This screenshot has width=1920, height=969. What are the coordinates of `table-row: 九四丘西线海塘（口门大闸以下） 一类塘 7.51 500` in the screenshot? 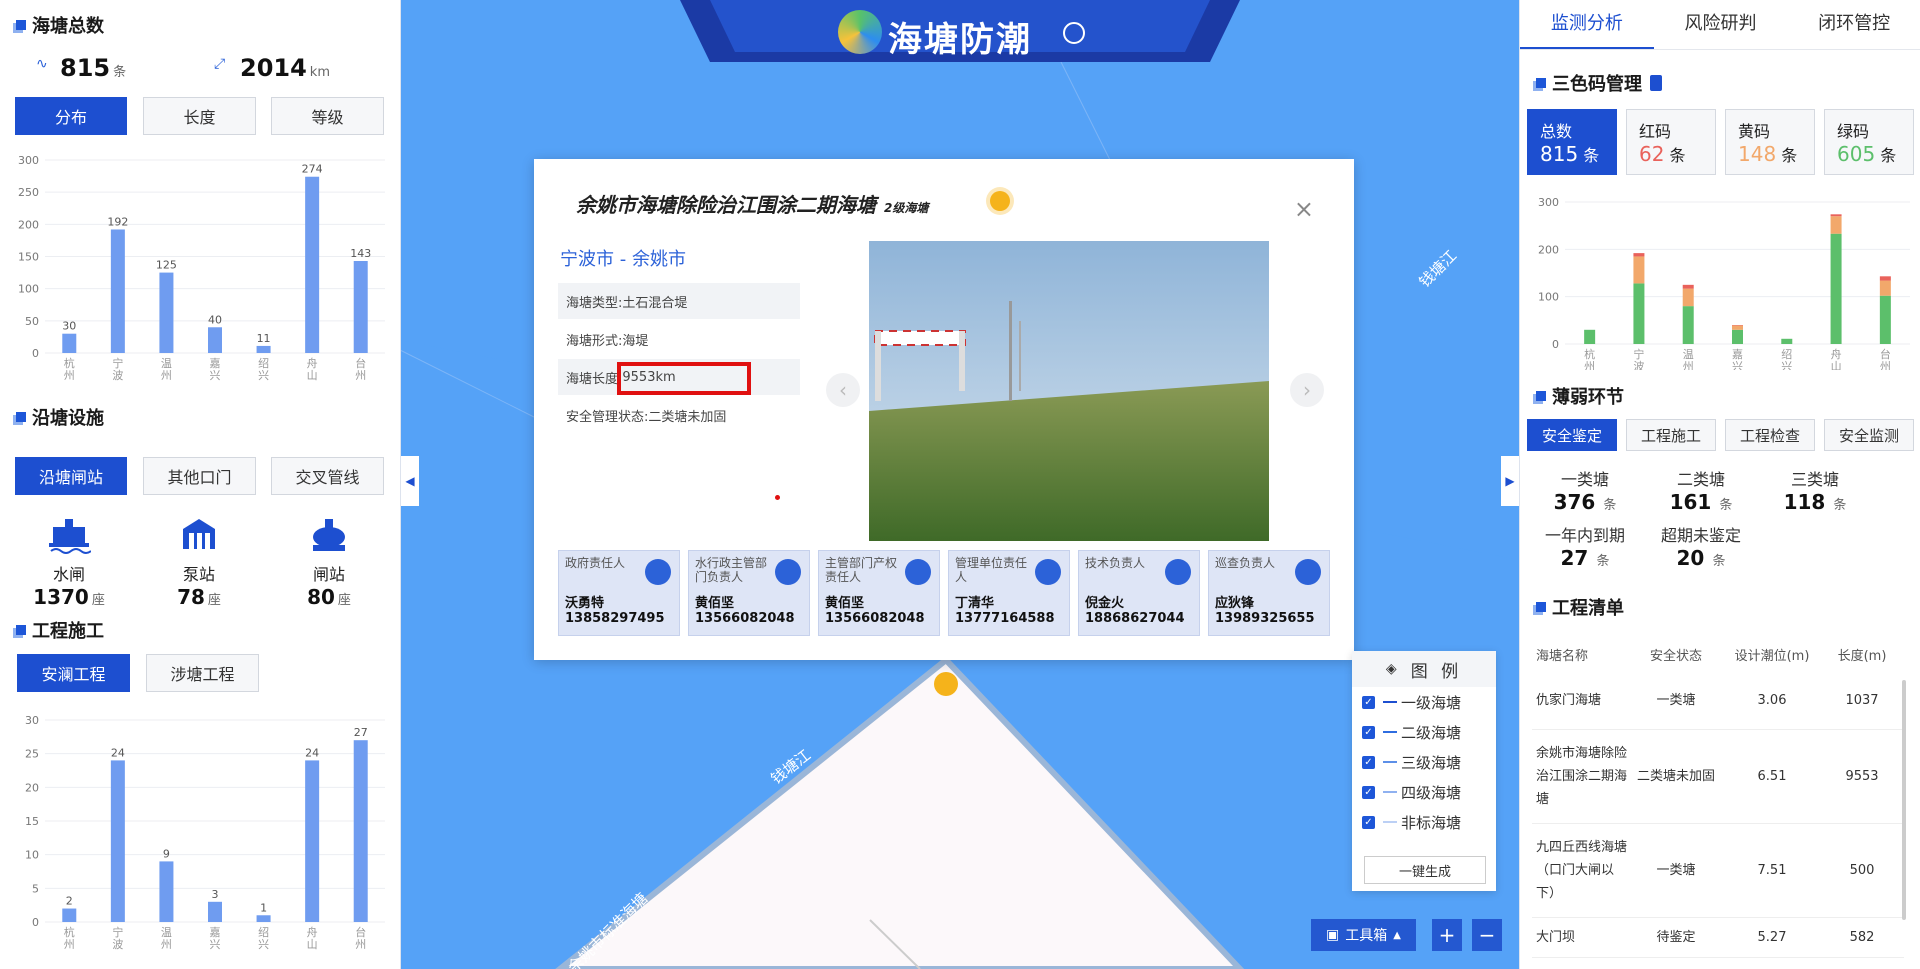 It's located at (1718, 871).